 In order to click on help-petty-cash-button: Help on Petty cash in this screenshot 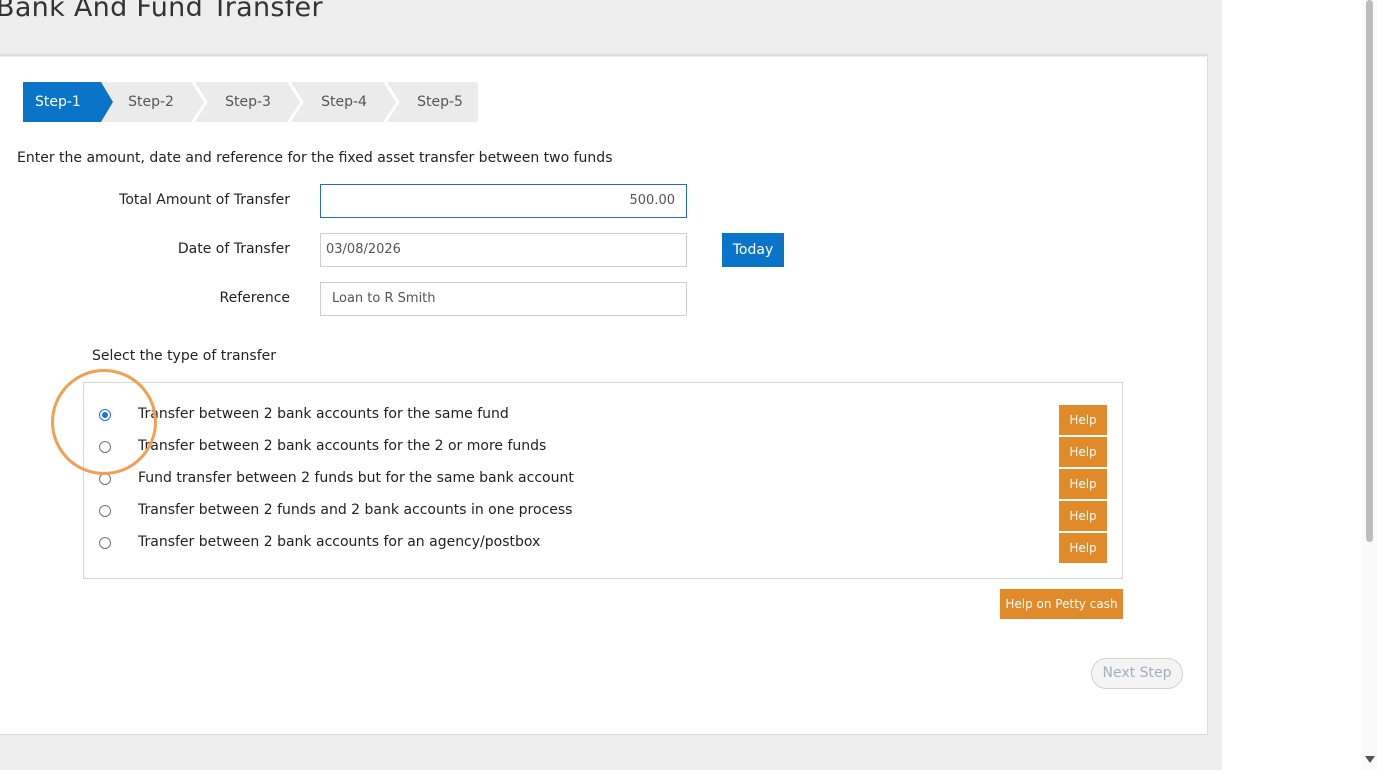, I will do `click(1061, 604)`.